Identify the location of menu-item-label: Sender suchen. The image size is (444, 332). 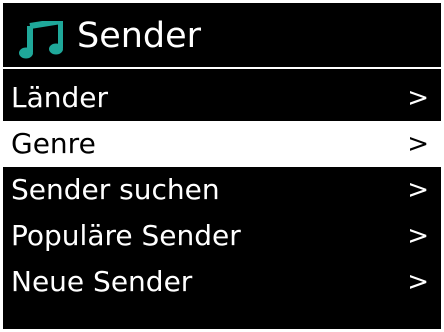
(115, 189).